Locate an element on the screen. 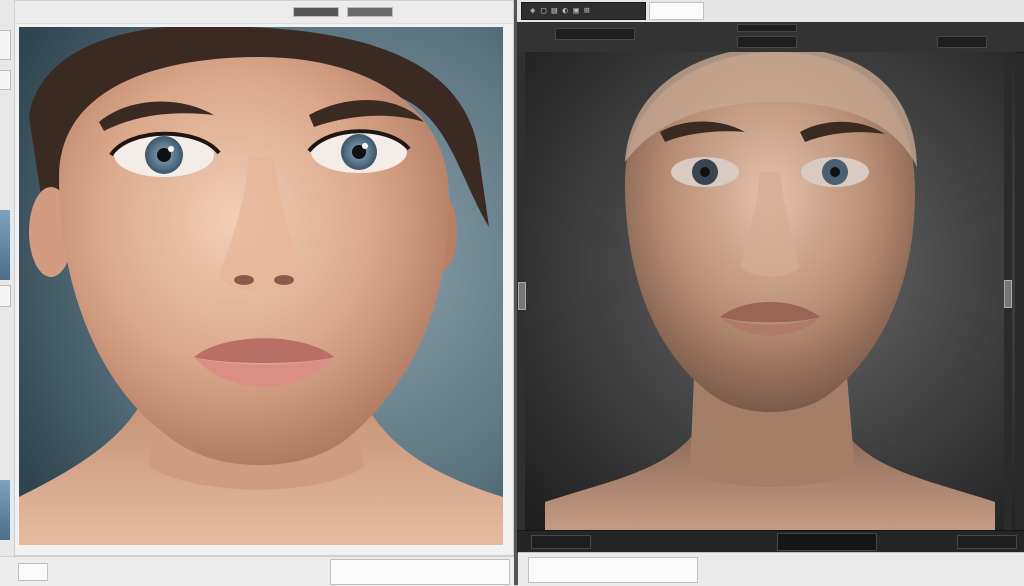 Image resolution: width=1024 pixels, height=586 pixels. editor-tab is located at coordinates (676, 11).